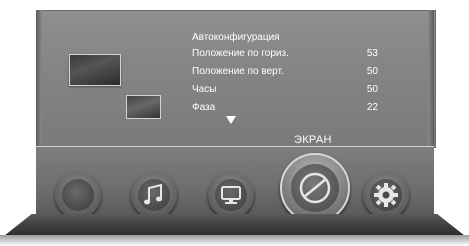  I want to click on selected-section-label: ЭКРАН, so click(313, 140).